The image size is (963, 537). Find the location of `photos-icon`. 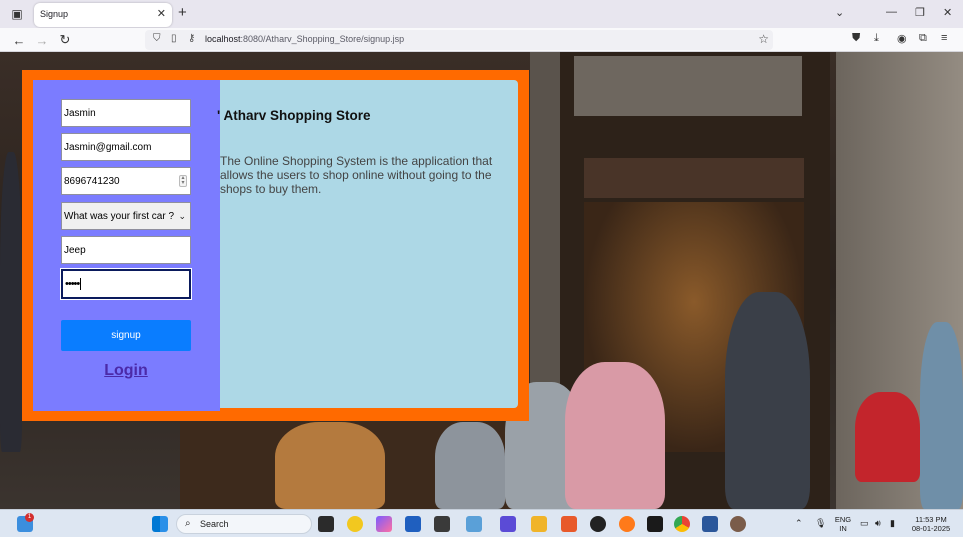

photos-icon is located at coordinates (474, 524).